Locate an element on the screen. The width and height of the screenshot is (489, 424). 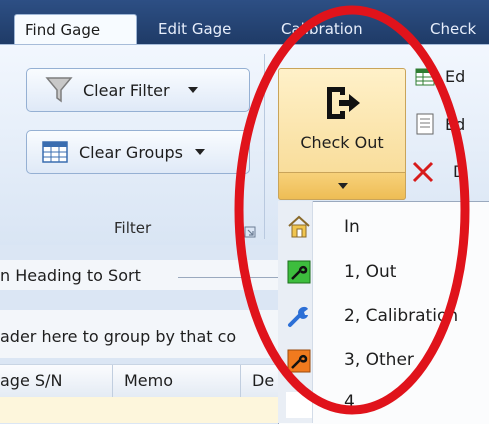
out-orange-icon is located at coordinates (299, 361).